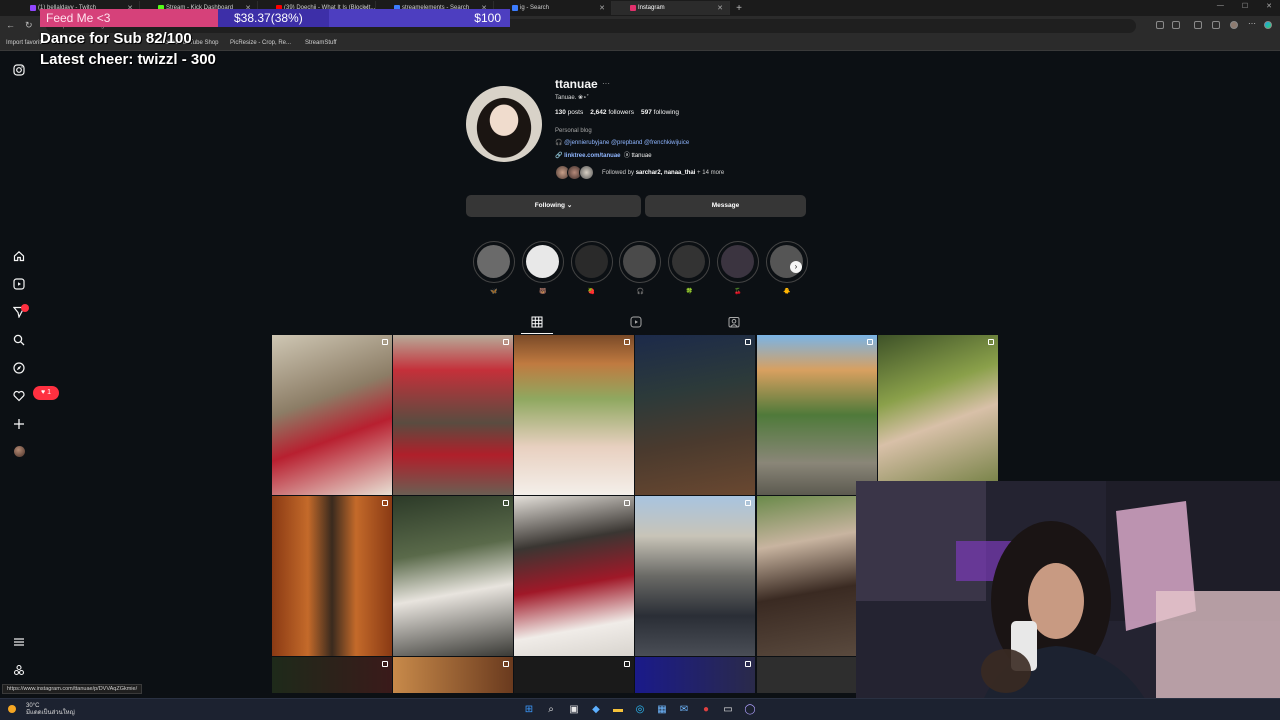  Describe the element at coordinates (551, 710) in the screenshot. I see `taskbar-search-icon: ⌕` at that location.